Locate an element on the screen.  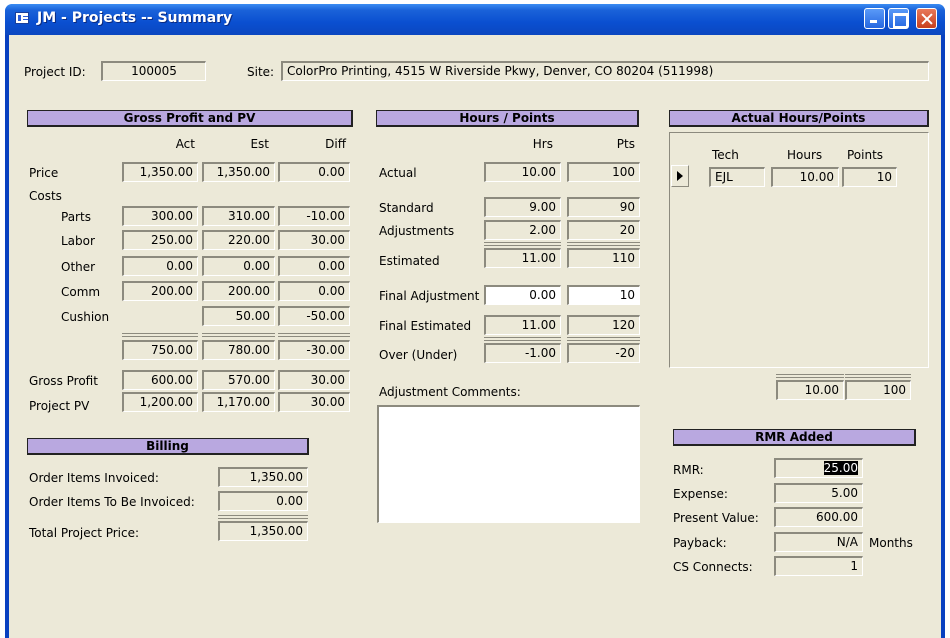
standard-label: Standard is located at coordinates (406, 208).